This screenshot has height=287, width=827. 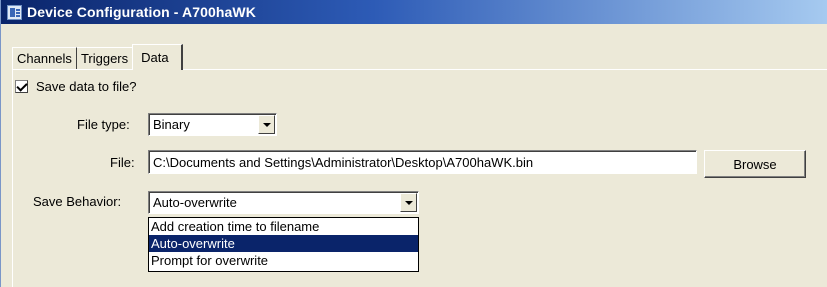 I want to click on save-to-file-label: Save data to file?, so click(x=86, y=86).